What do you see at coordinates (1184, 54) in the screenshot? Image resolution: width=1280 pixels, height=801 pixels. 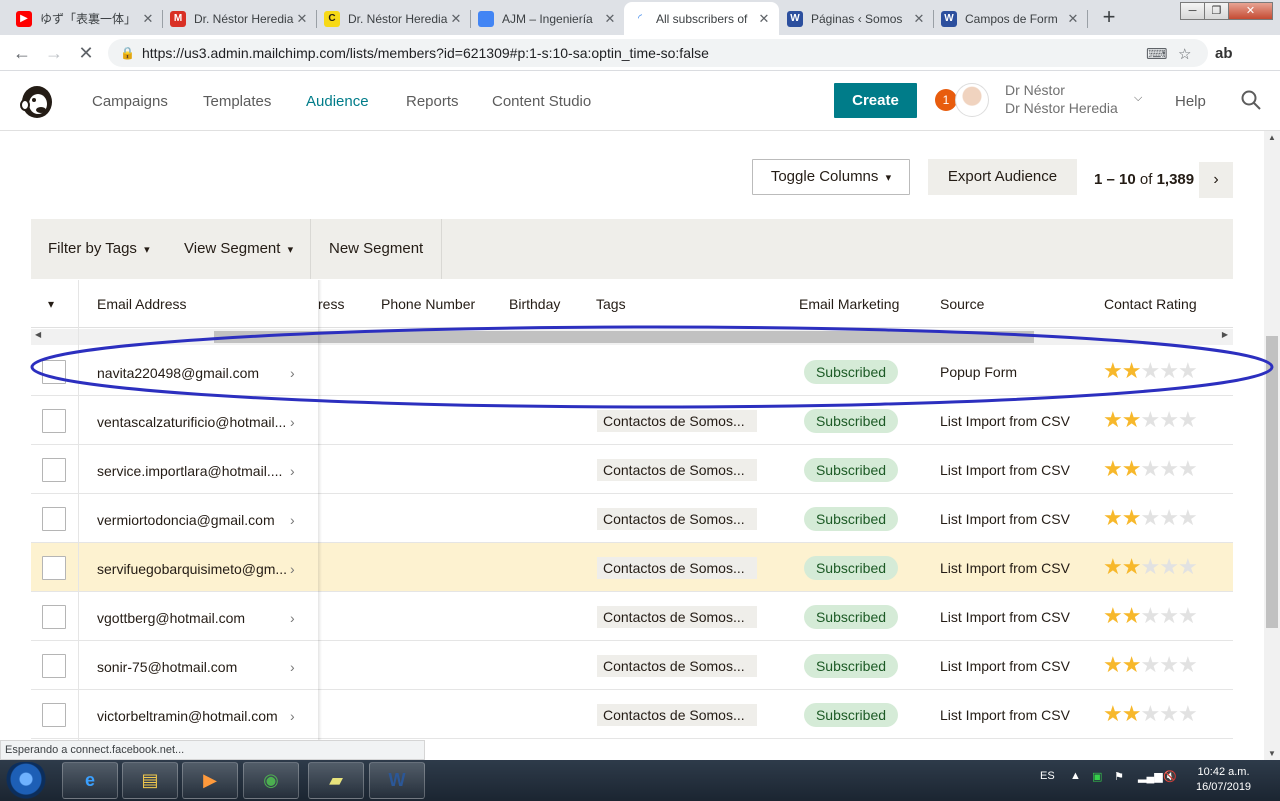 I see `bookmark-star-icon: ☆` at bounding box center [1184, 54].